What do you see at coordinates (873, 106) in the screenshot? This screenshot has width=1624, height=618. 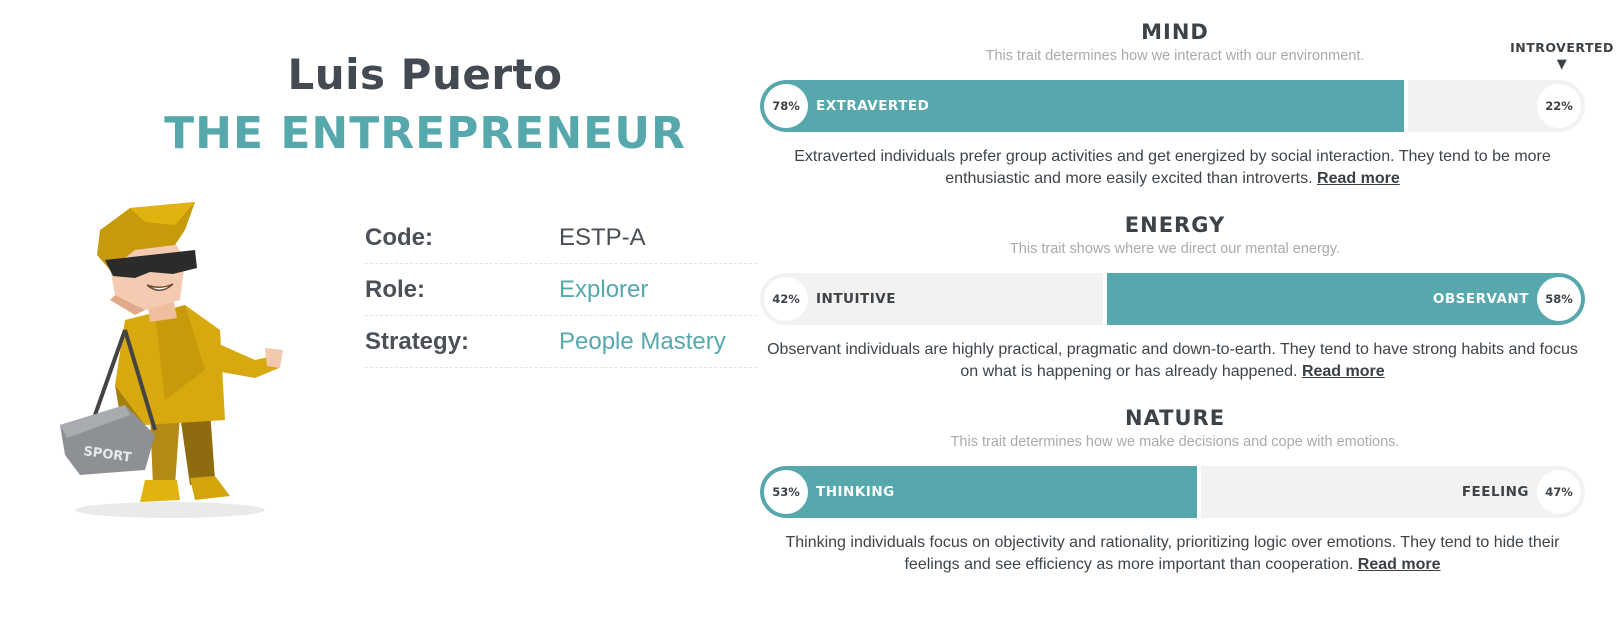 I see `left-label: EXTRAVERTED` at bounding box center [873, 106].